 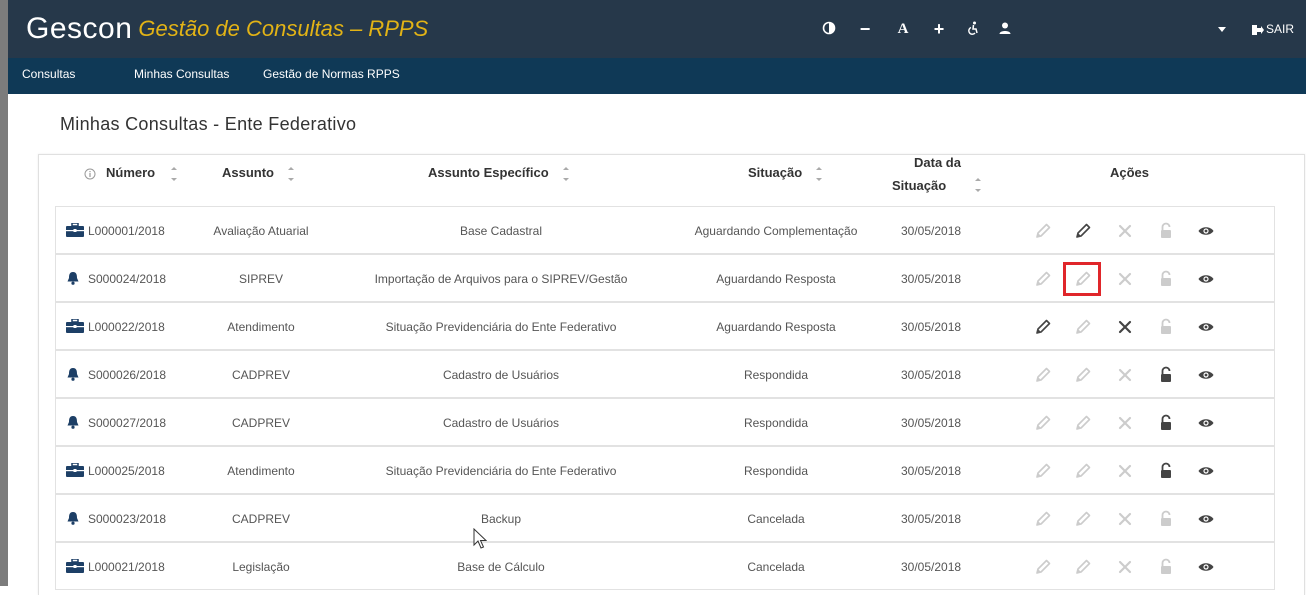 I want to click on row-numero: S000023/2018, so click(x=127, y=519).